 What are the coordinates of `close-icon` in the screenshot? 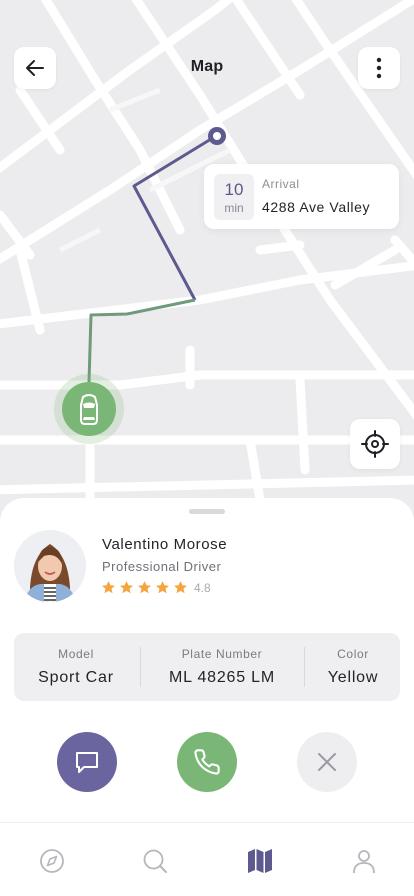 It's located at (327, 762).